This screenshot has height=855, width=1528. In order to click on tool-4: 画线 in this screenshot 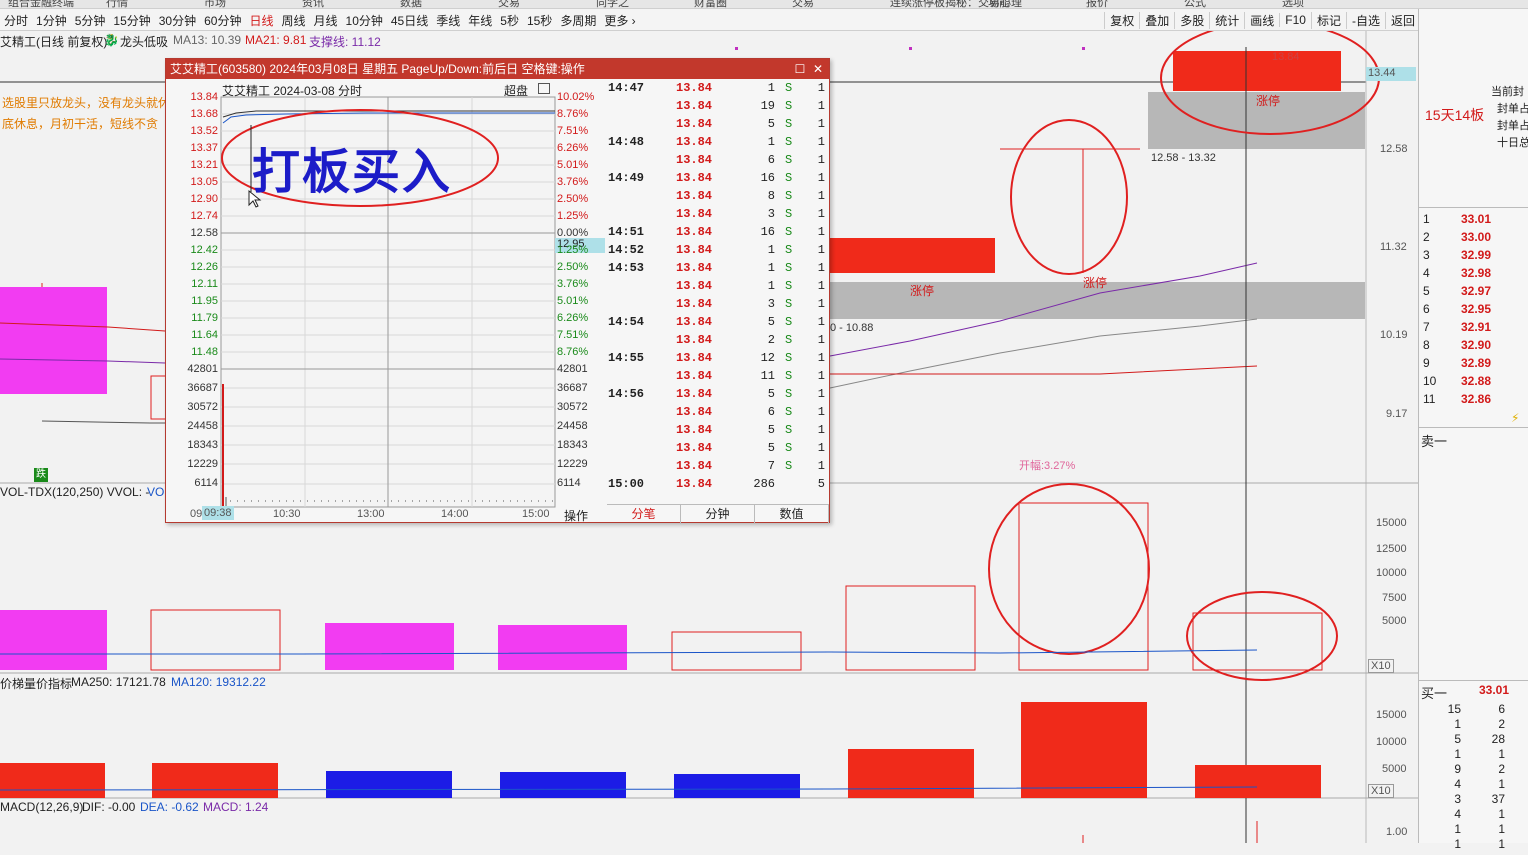, I will do `click(1261, 20)`.